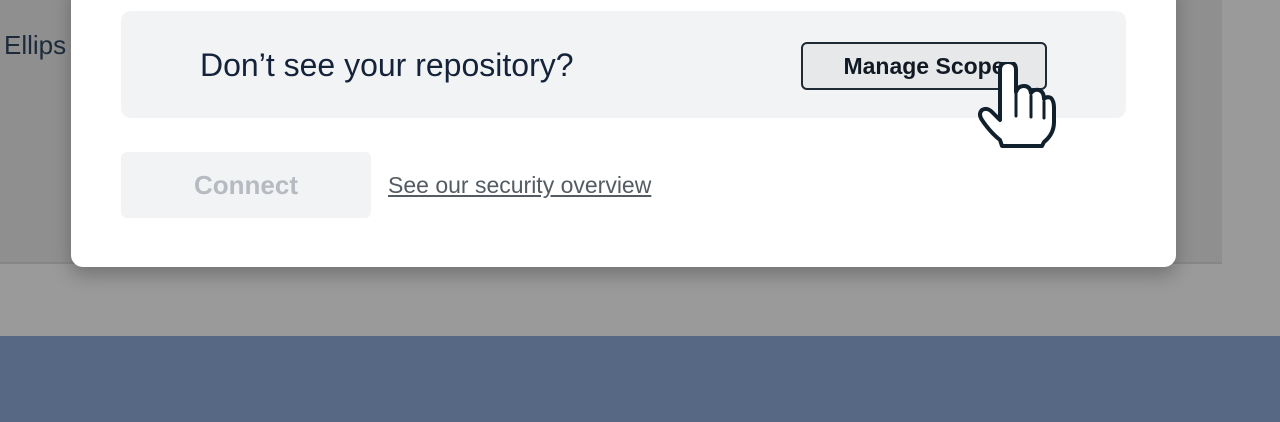 This screenshot has height=422, width=1280. I want to click on background-partial-text: Ellips, so click(35, 45).